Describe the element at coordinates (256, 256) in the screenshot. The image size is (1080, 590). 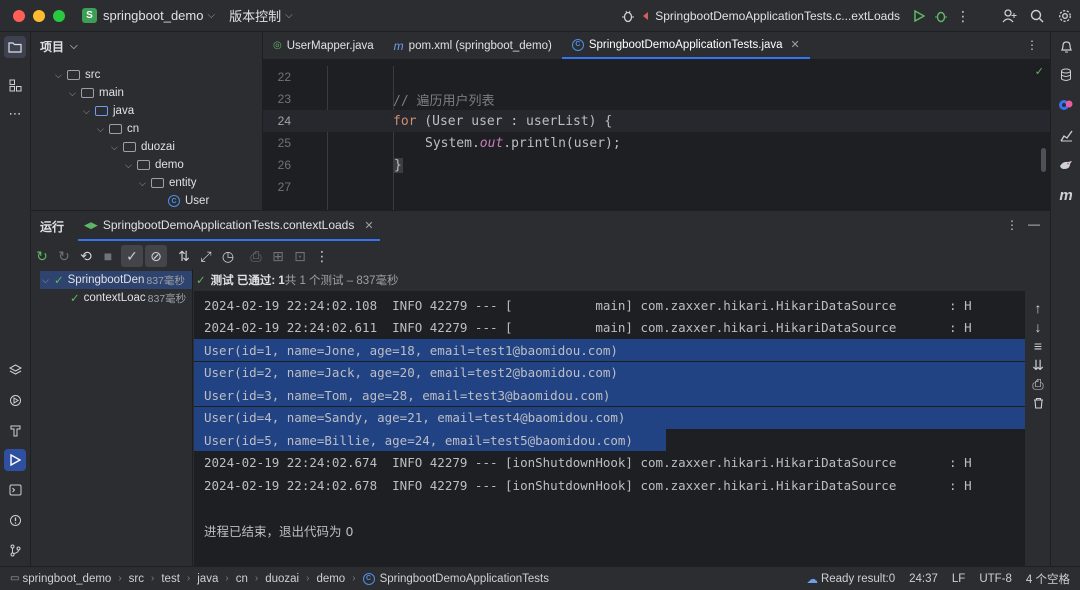
I see `camera-icon: ⎙` at that location.